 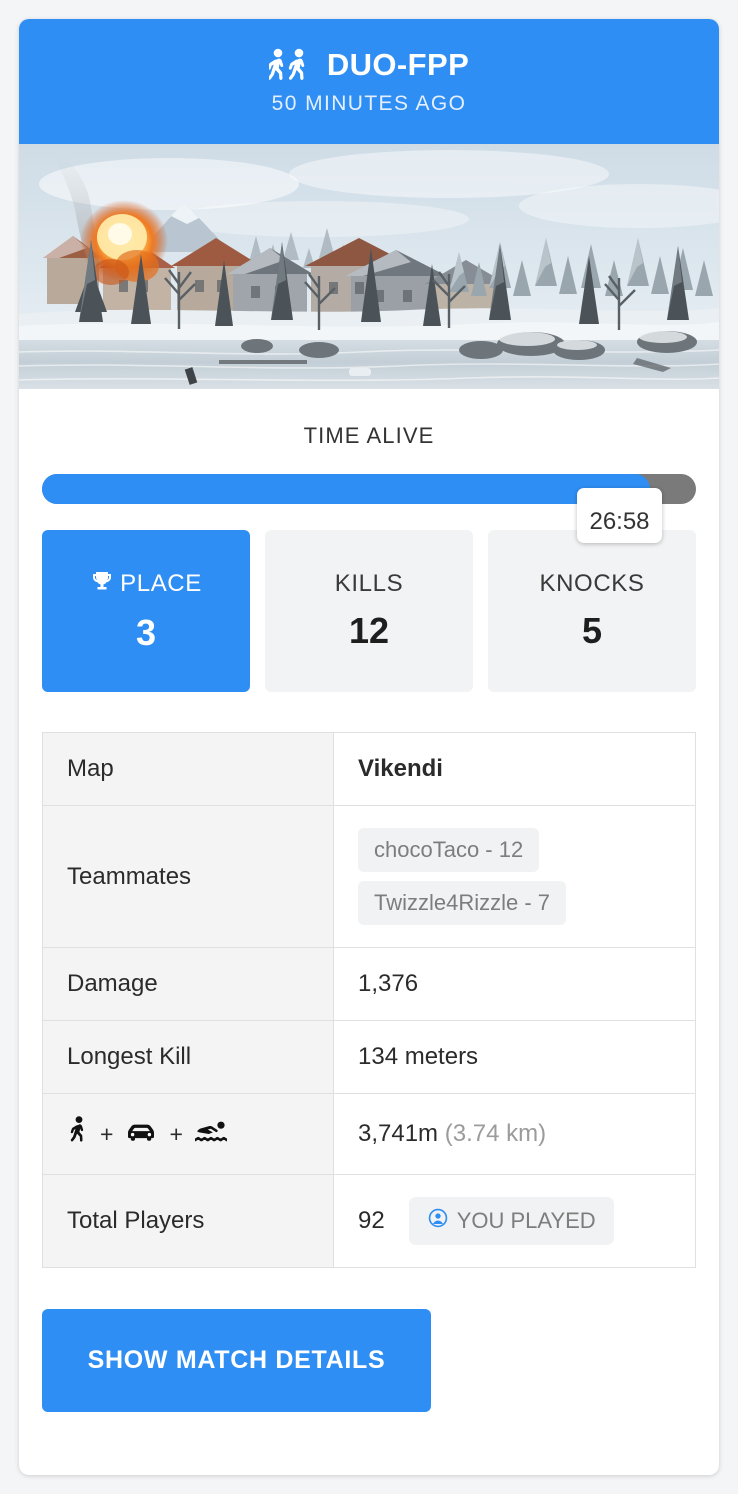 I want to click on footer-actions: SHOW MATCH DETAILS, so click(x=369, y=1340).